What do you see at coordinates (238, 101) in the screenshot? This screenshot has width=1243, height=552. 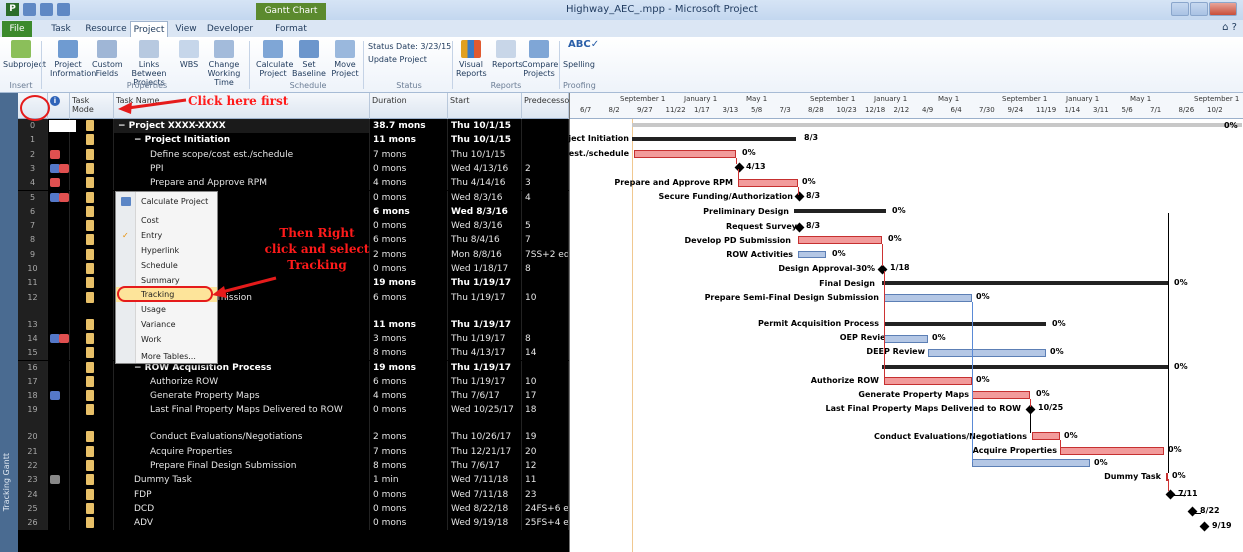 I see `annotation-click-here-first: Click here first` at bounding box center [238, 101].